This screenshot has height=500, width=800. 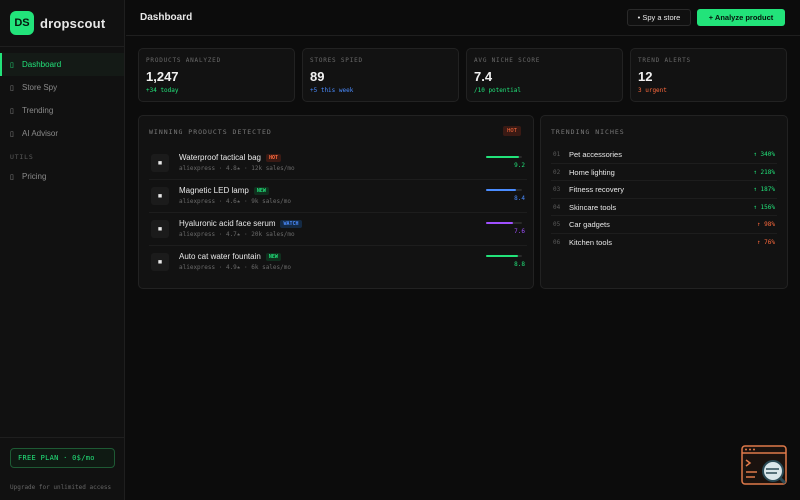 I want to click on product-name-line: Hyaluronic acid face serum WATCH, so click(x=240, y=223).